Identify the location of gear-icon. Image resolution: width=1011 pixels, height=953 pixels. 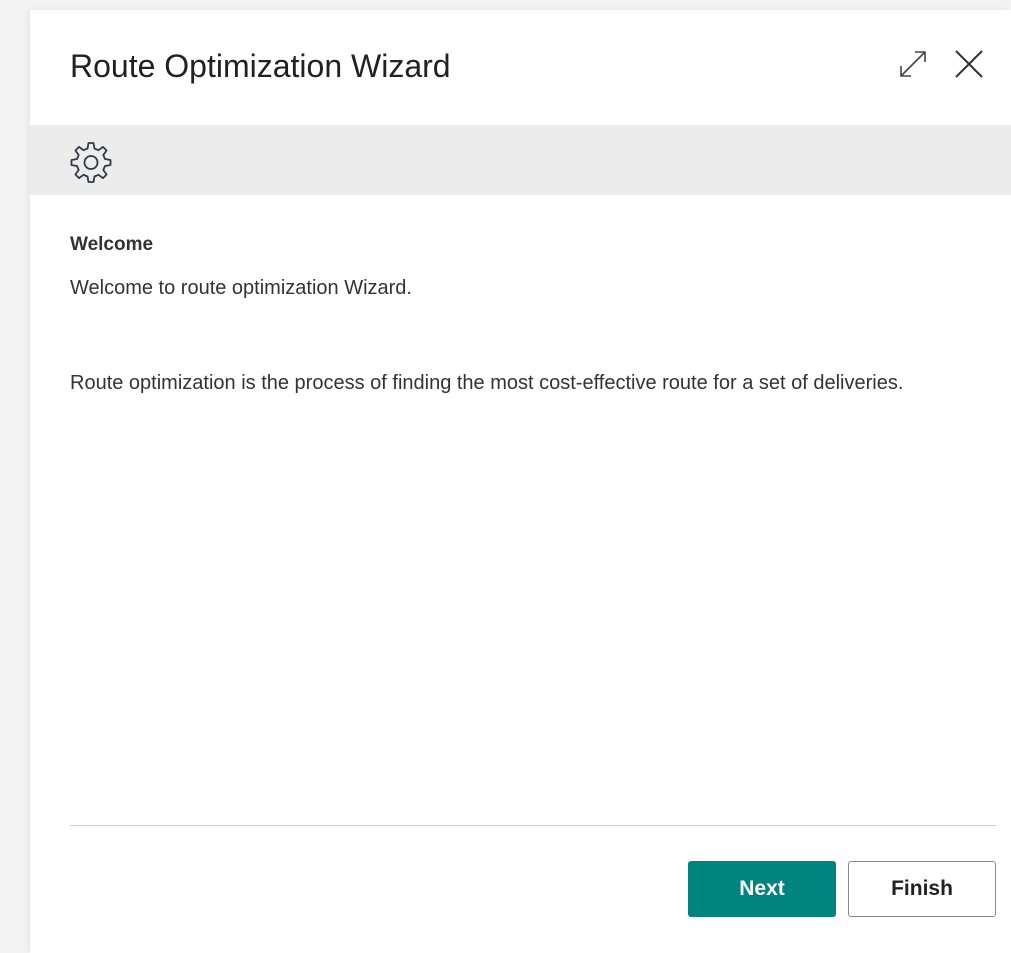
(91, 162).